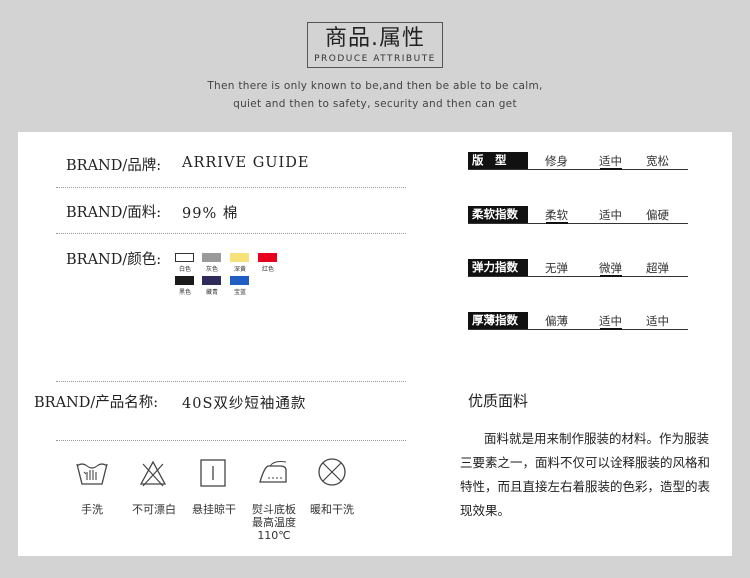 The height and width of the screenshot is (578, 750). Describe the element at coordinates (498, 267) in the screenshot. I see `attribute-badge: 弹力指数` at that location.